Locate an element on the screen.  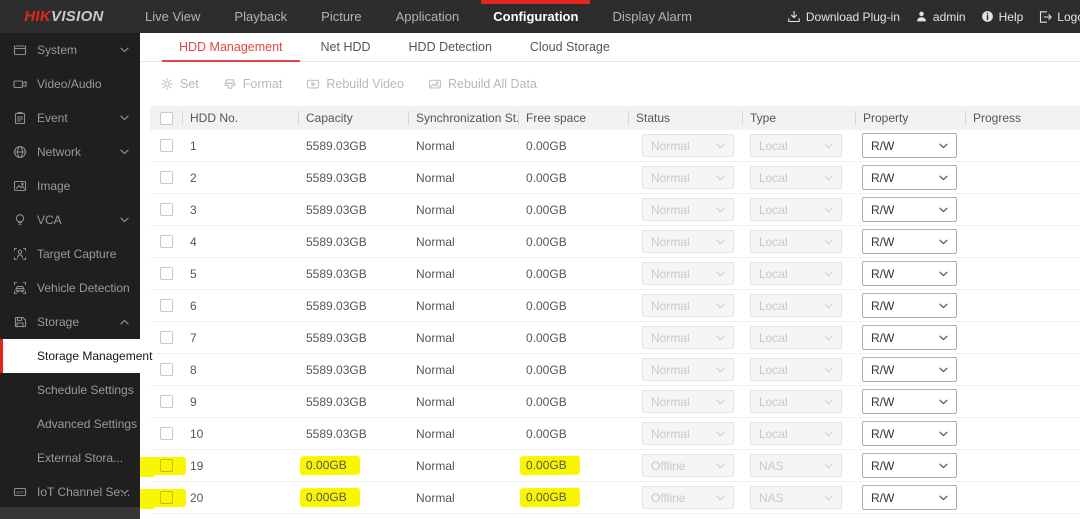
column-header-type: Type is located at coordinates (798, 118).